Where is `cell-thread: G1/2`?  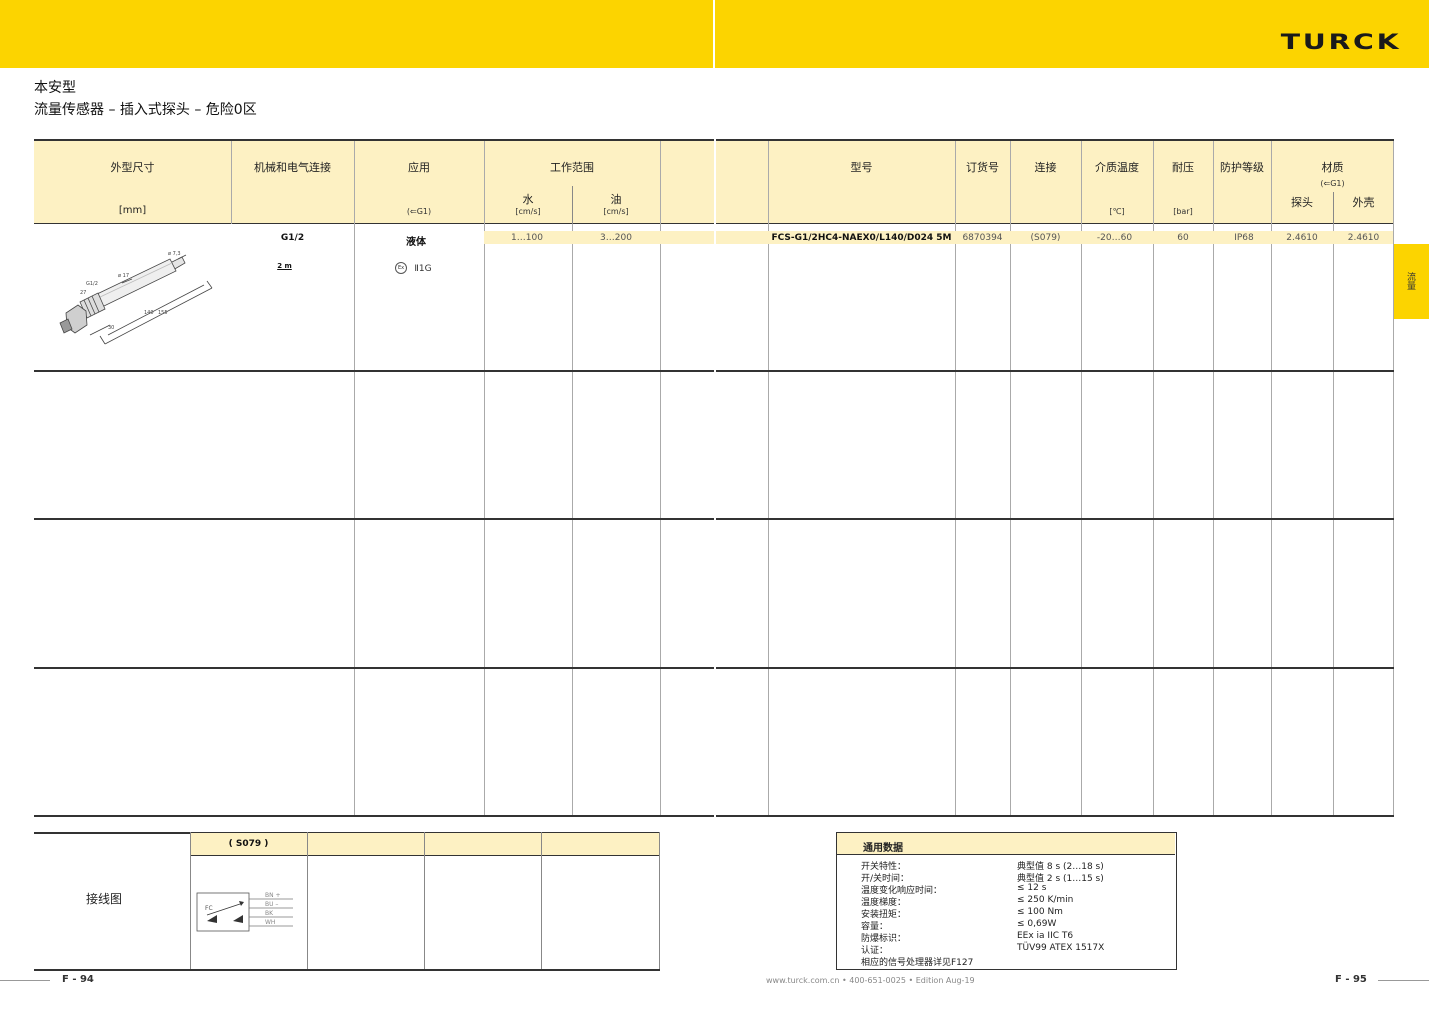 cell-thread: G1/2 is located at coordinates (292, 238).